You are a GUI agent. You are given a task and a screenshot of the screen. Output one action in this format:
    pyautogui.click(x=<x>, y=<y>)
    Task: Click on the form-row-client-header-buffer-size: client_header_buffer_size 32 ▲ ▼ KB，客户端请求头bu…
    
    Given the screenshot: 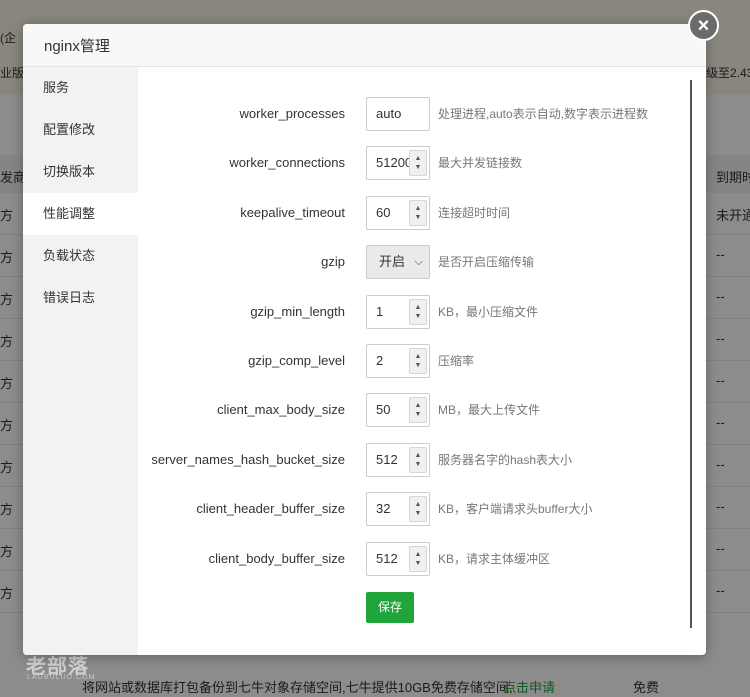 What is the action you would take?
    pyautogui.click(x=418, y=509)
    